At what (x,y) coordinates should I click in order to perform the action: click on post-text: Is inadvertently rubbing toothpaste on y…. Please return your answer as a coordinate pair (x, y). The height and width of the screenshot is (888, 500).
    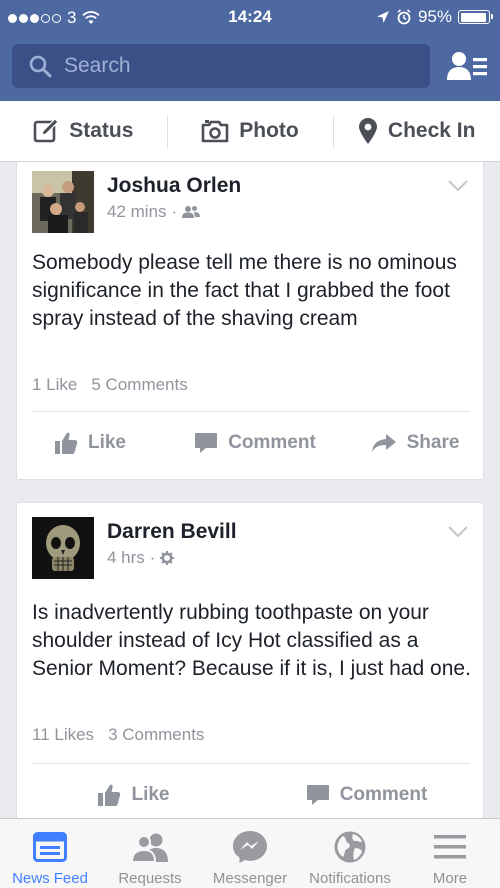
    Looking at the image, I should click on (251, 640).